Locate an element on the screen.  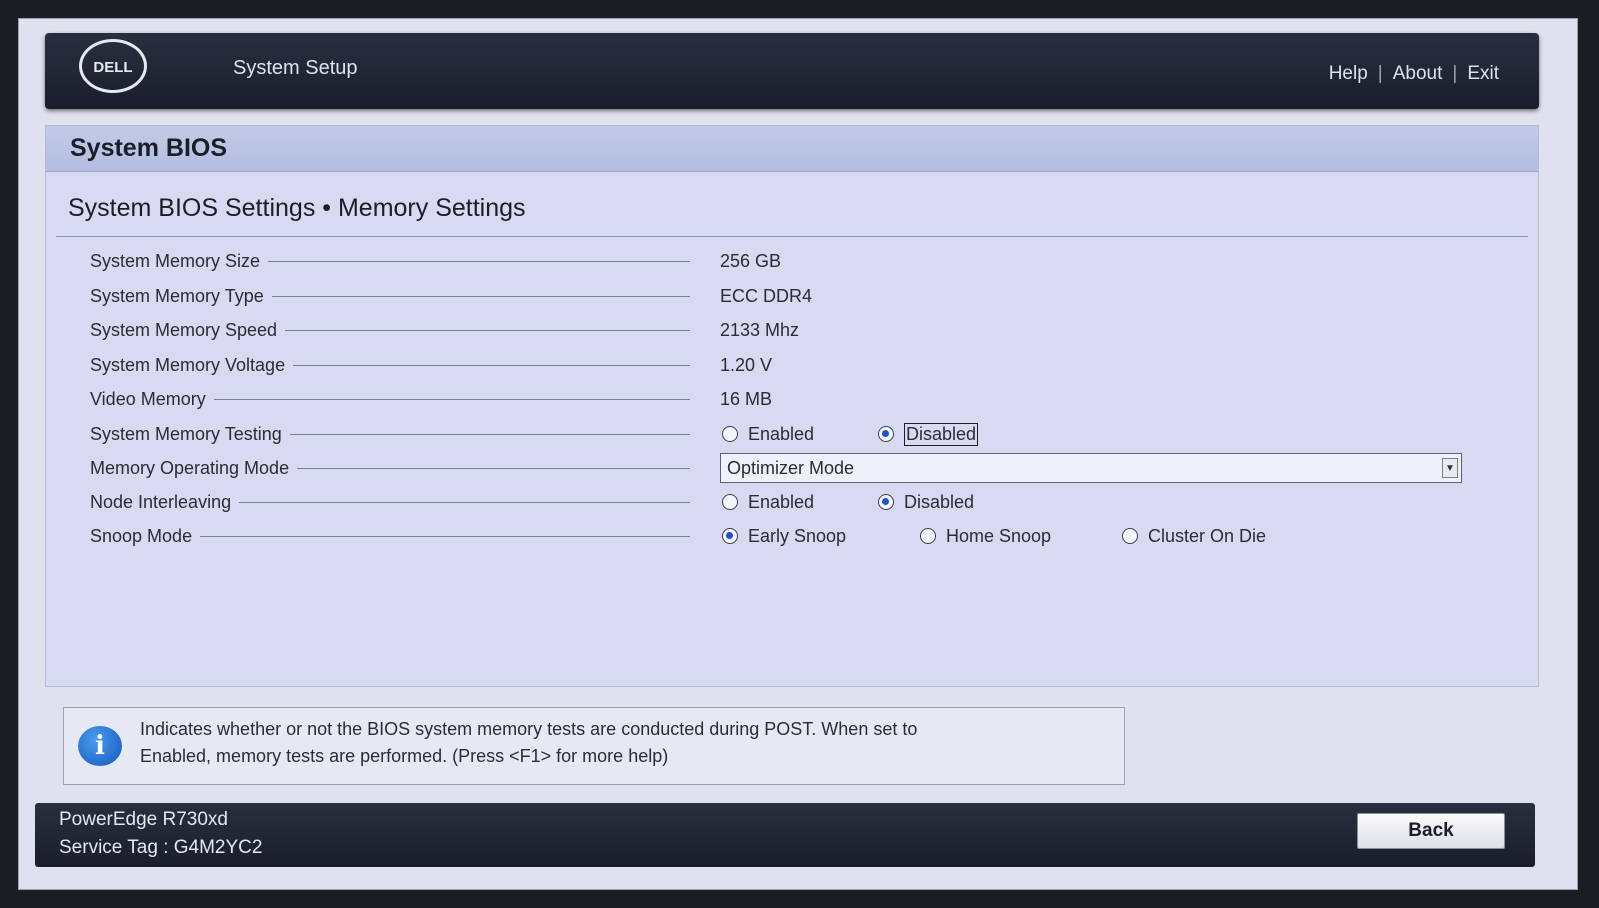
chevron-down-icon: ▼ is located at coordinates (1450, 468).